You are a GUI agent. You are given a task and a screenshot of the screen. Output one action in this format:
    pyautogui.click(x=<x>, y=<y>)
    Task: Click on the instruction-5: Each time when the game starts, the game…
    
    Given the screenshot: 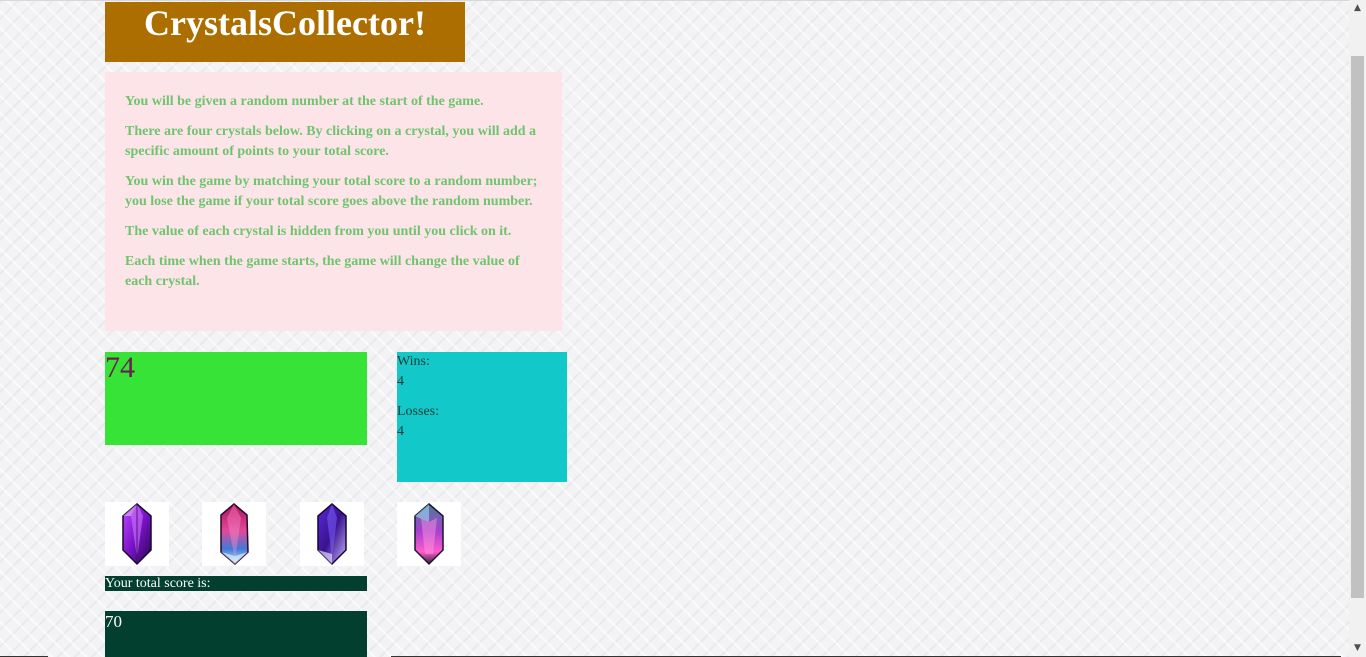 What is the action you would take?
    pyautogui.click(x=322, y=271)
    